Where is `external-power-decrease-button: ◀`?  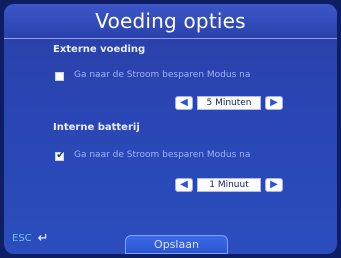 external-power-decrease-button: ◀ is located at coordinates (184, 103).